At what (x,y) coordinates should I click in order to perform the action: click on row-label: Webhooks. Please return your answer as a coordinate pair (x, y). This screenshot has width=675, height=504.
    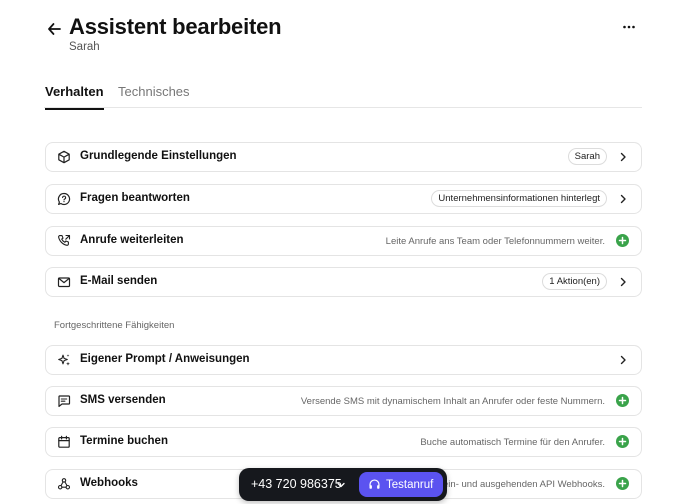
    Looking at the image, I should click on (109, 483).